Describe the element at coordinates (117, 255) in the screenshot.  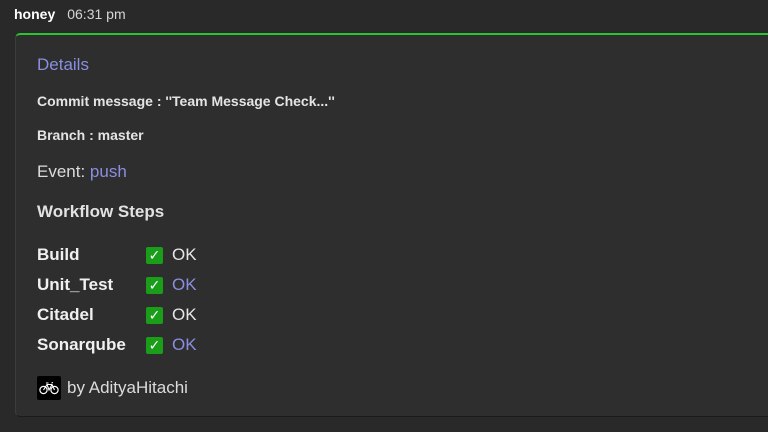
I see `step-row-build: Build ✓ OK` at that location.